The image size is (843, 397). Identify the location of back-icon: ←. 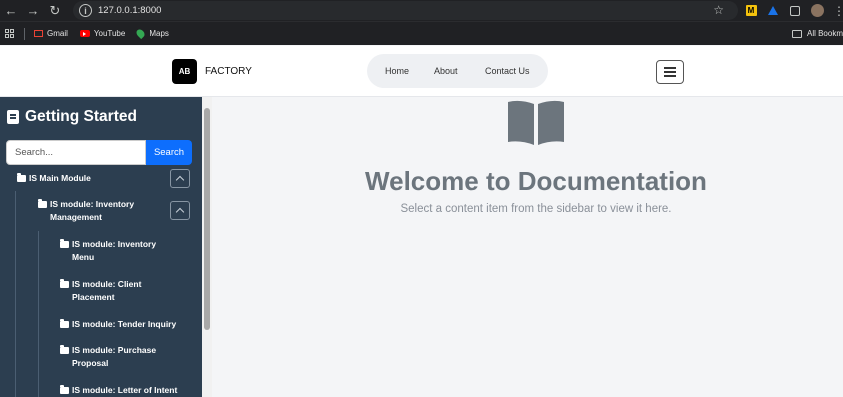
(11, 10).